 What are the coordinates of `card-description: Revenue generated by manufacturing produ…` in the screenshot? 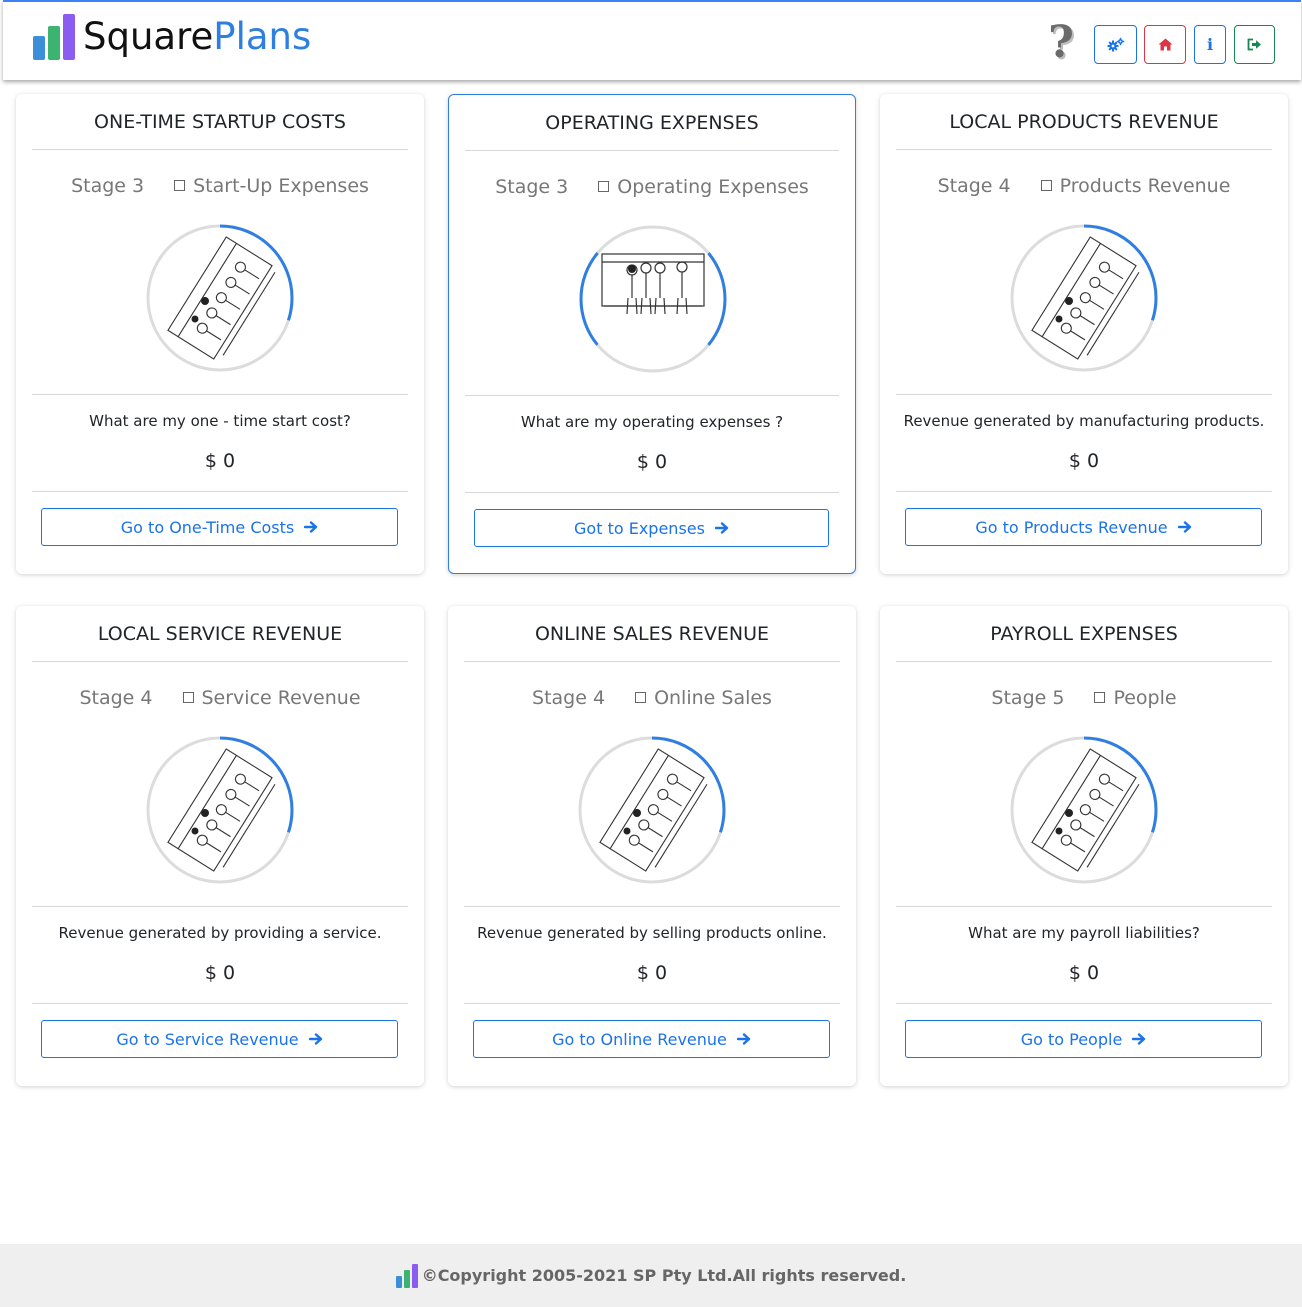 It's located at (1084, 421).